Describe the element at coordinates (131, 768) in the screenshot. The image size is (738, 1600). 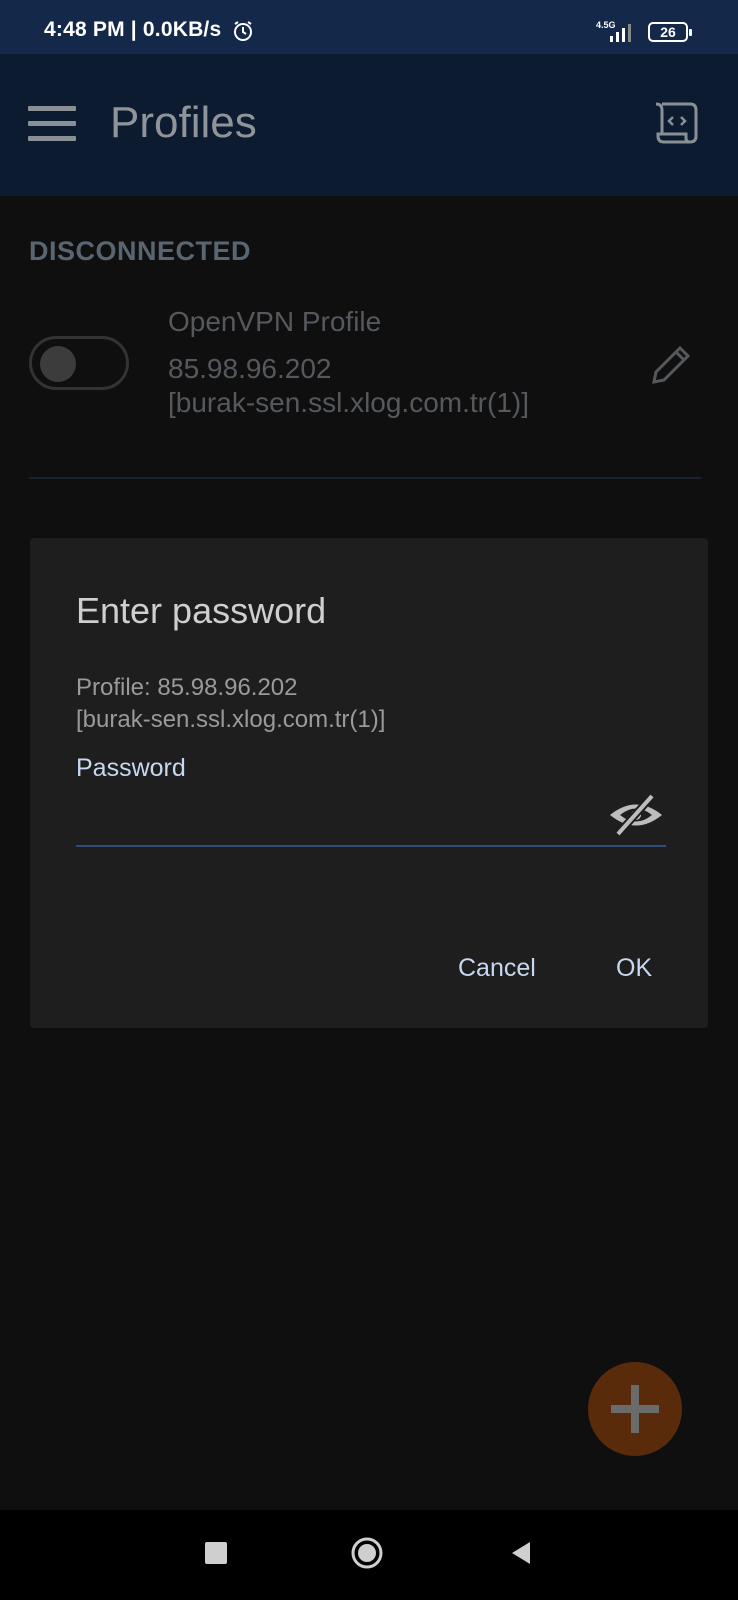
I see `password-field-label: Password` at that location.